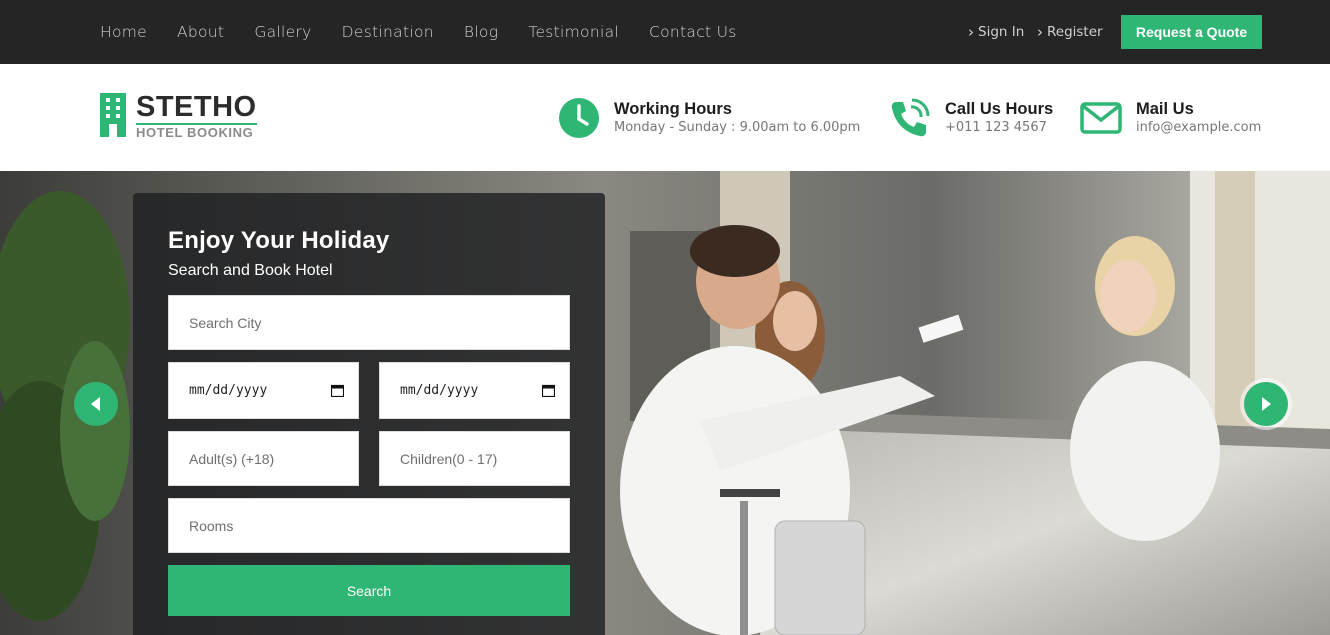  I want to click on checkout-date-input: mm/dd/yyyy, so click(474, 390).